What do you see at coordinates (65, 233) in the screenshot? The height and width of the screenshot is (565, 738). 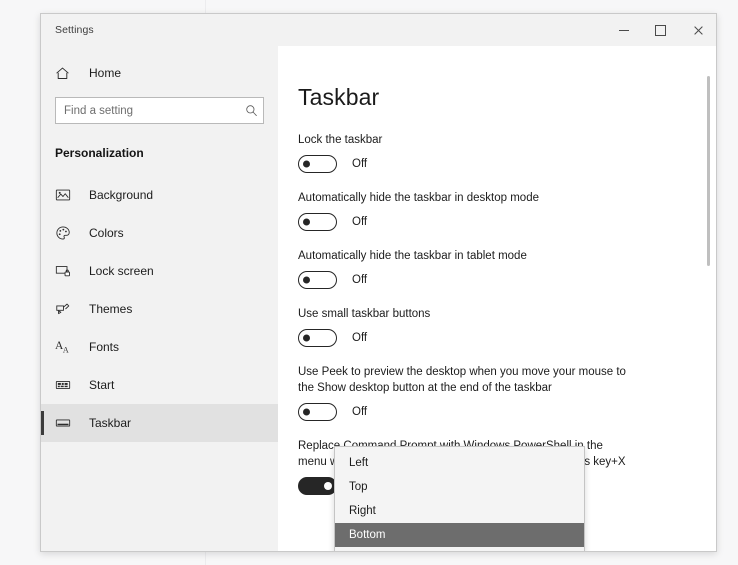 I see `palette-icon` at bounding box center [65, 233].